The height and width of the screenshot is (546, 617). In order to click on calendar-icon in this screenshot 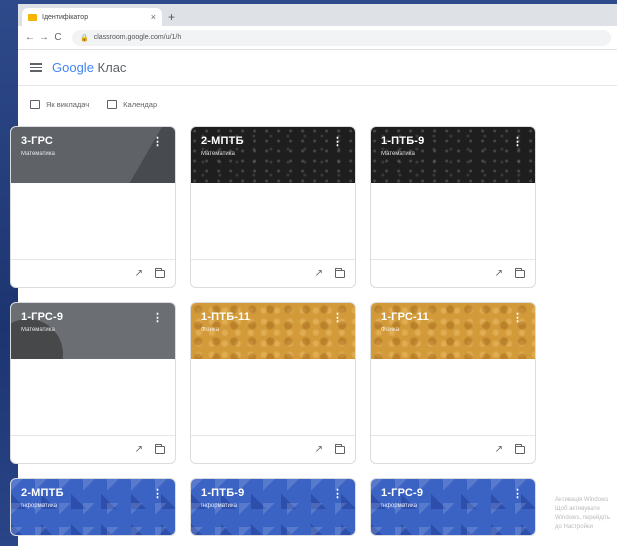, I will do `click(112, 104)`.